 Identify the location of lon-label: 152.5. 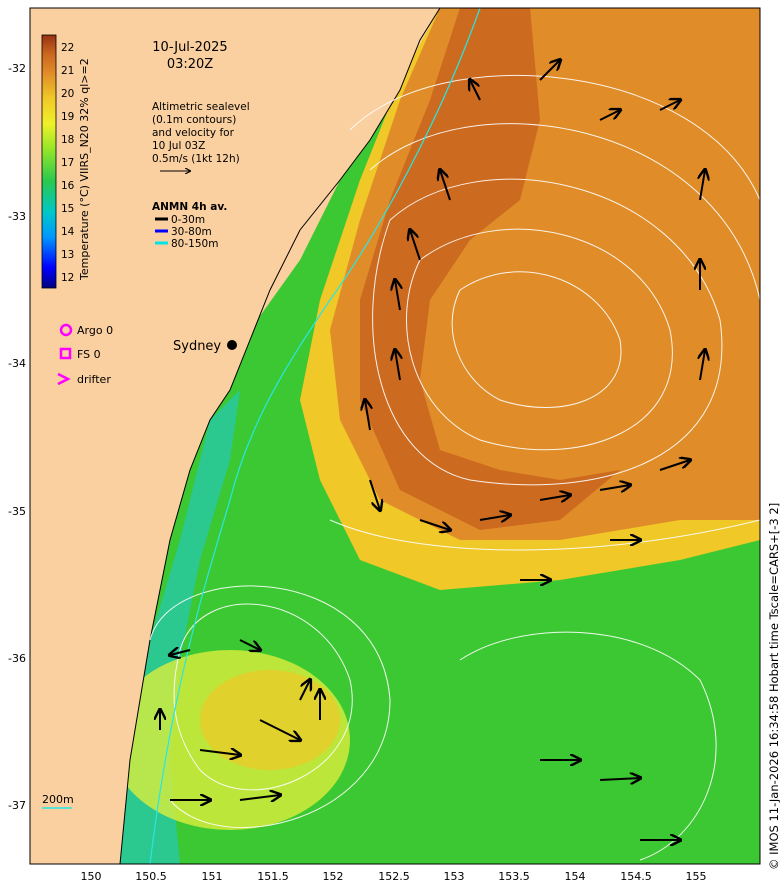
(394, 876).